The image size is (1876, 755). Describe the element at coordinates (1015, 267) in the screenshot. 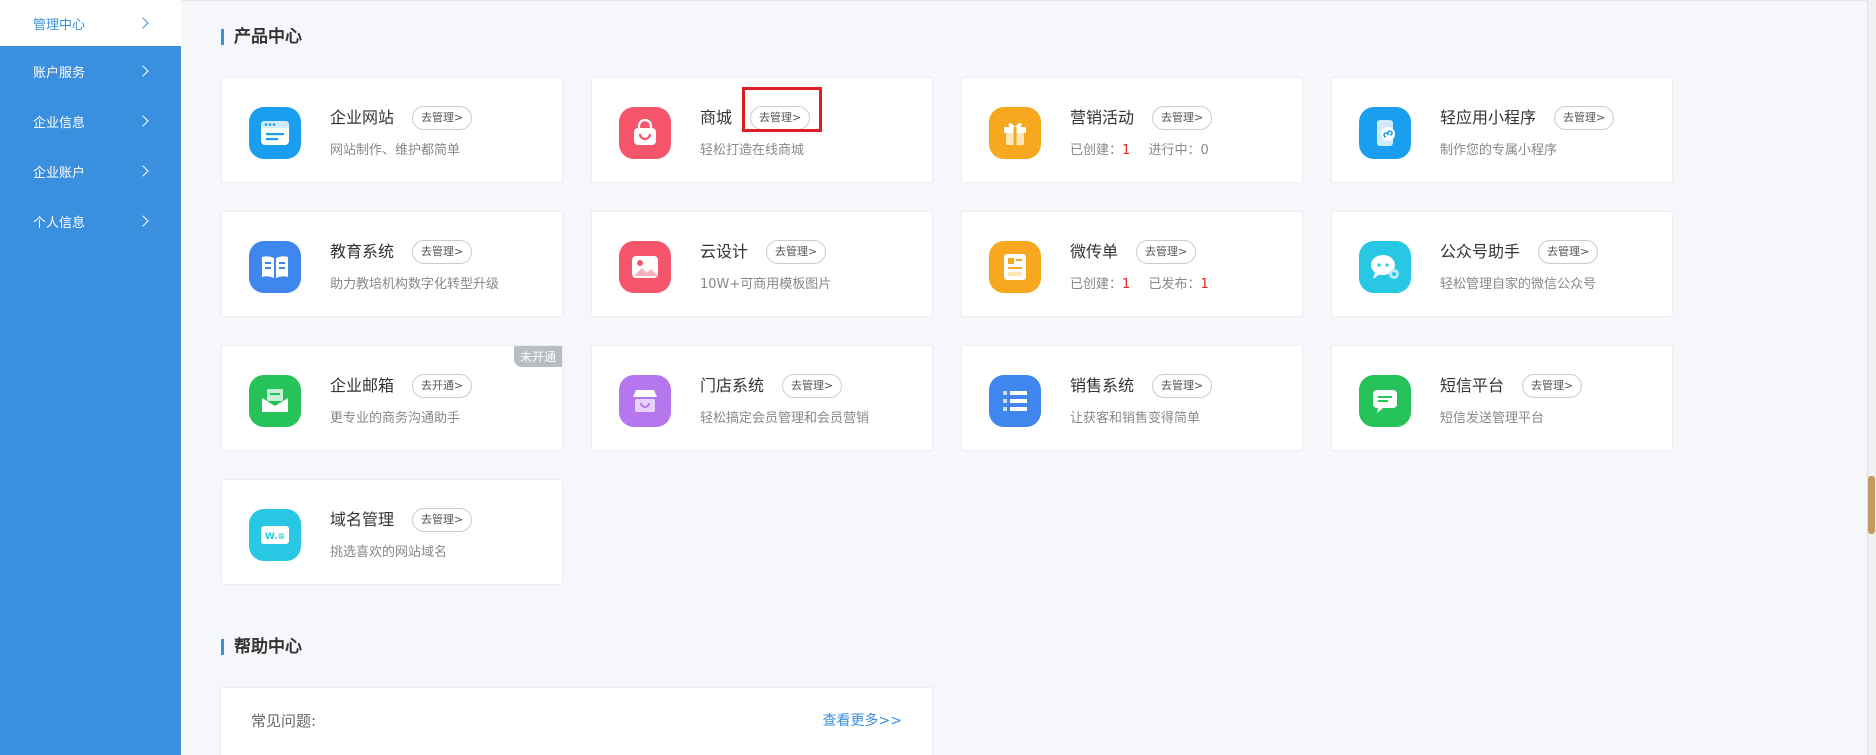

I see `flyer-icon` at that location.